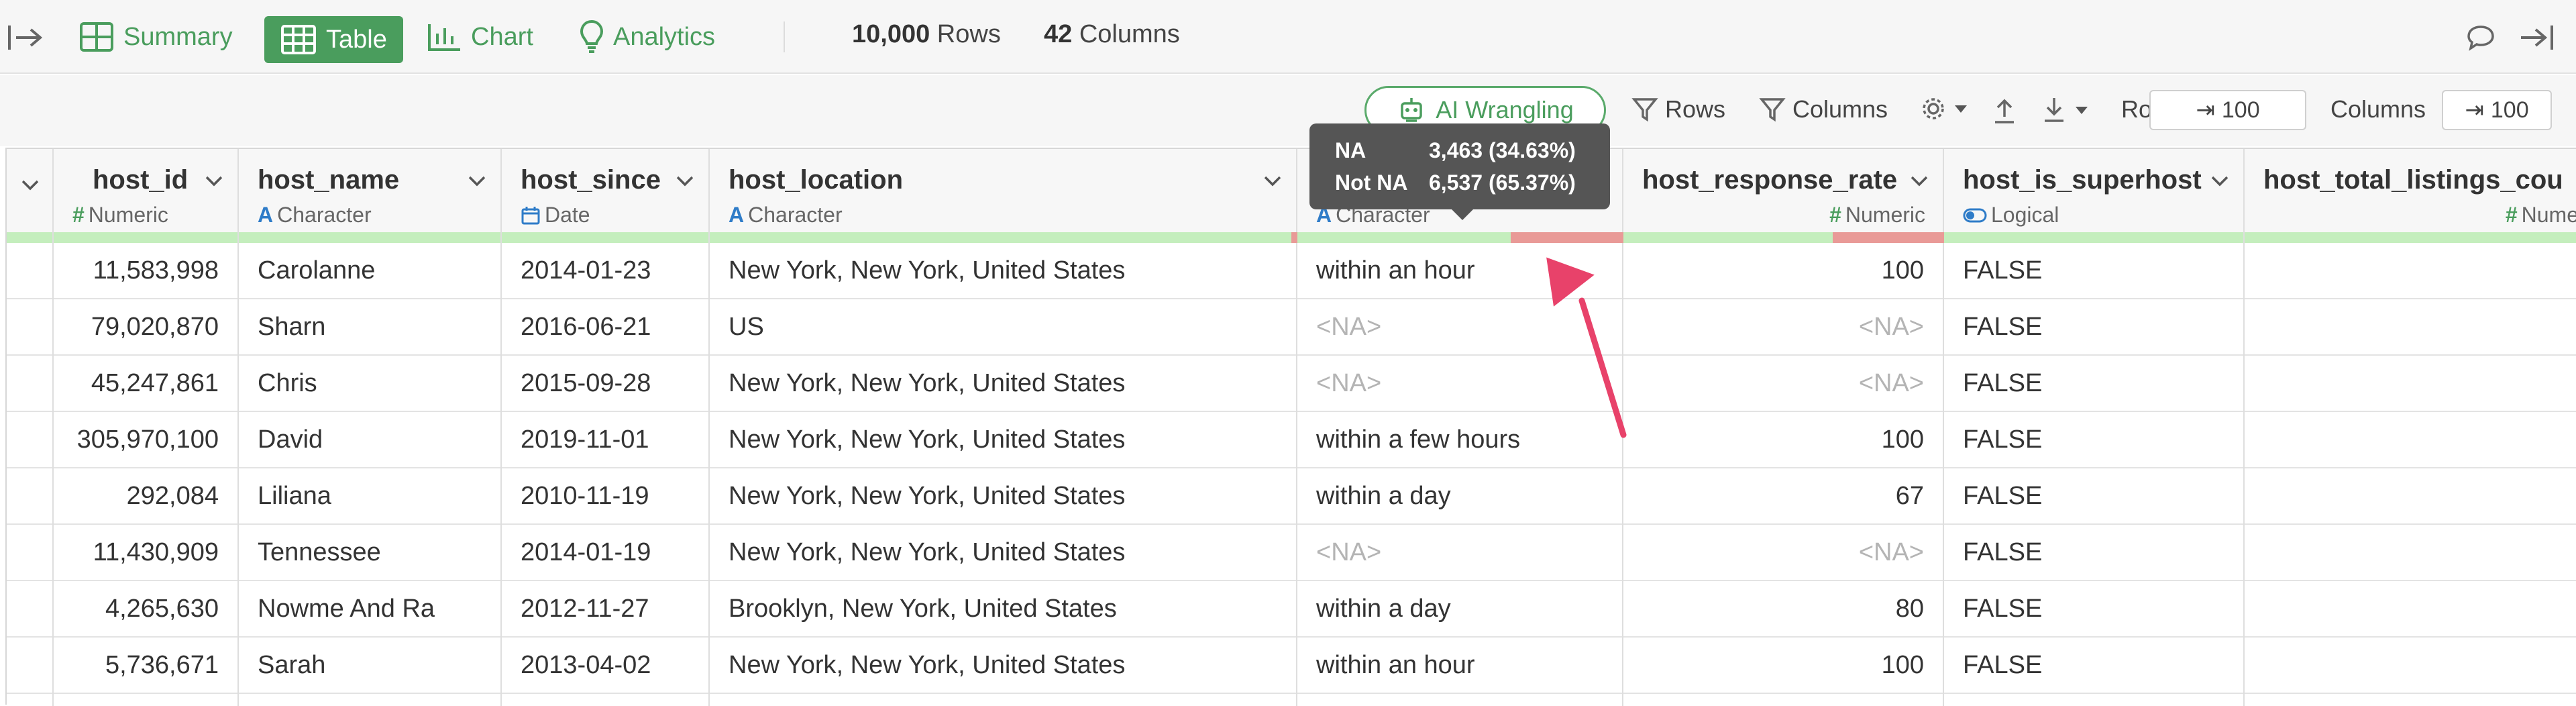 The height and width of the screenshot is (706, 2576). What do you see at coordinates (1459, 666) in the screenshot?
I see `table-cell: within an hour` at bounding box center [1459, 666].